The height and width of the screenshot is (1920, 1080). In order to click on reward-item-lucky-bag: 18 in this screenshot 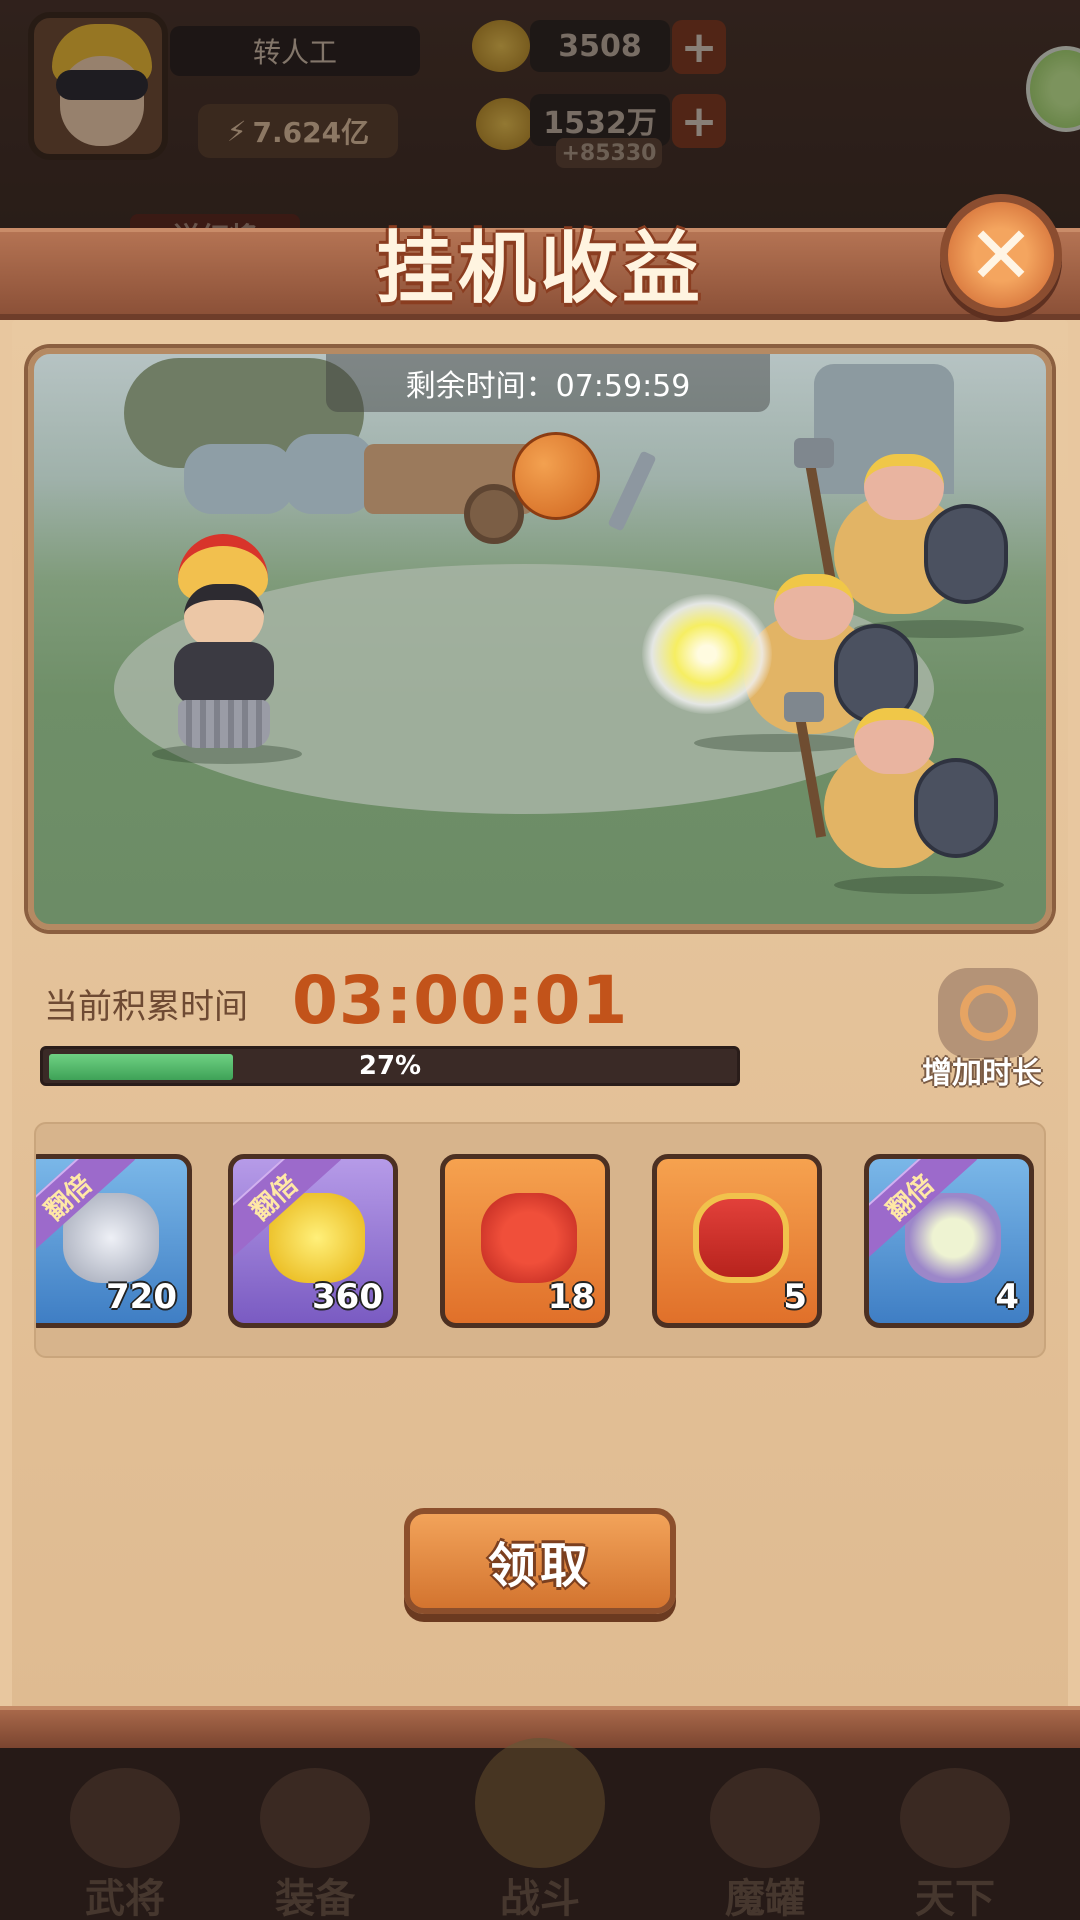, I will do `click(525, 1241)`.